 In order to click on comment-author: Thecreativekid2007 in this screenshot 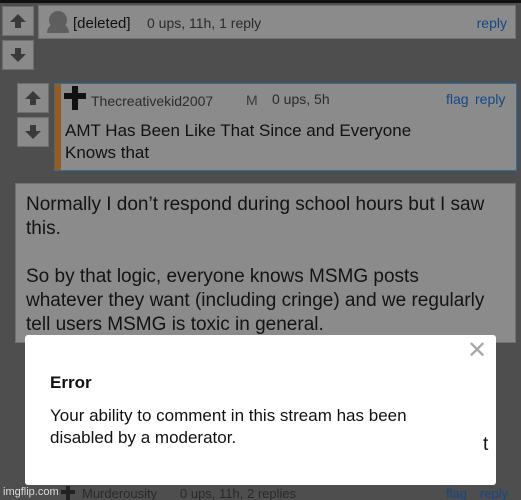, I will do `click(152, 101)`.